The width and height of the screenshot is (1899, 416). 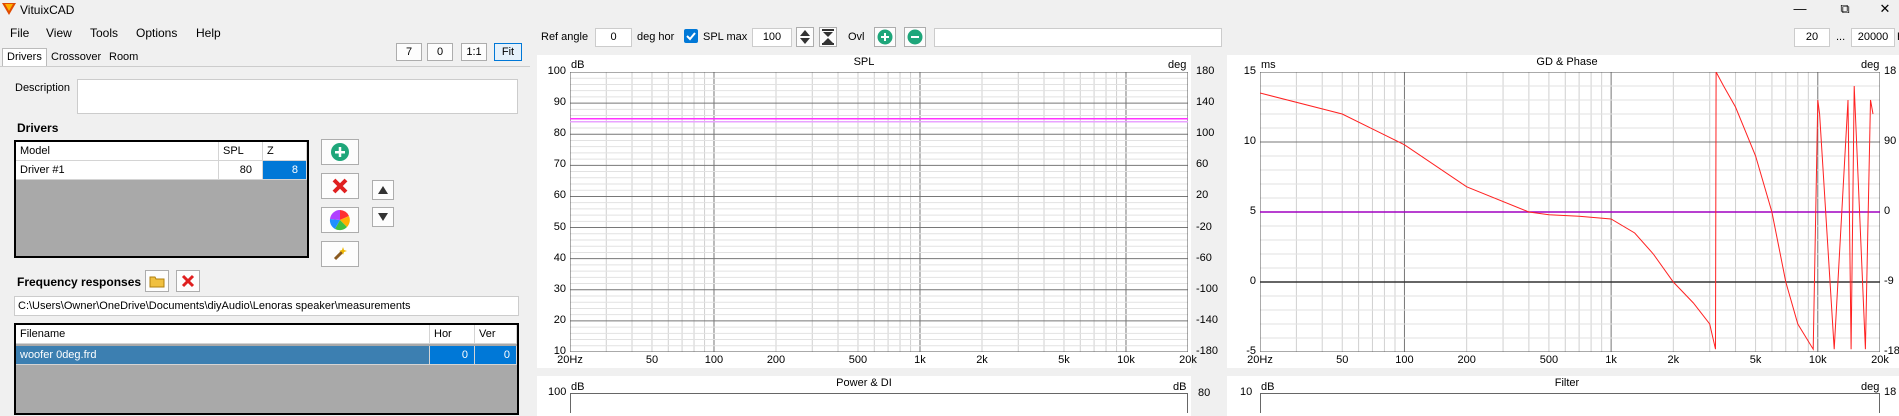 What do you see at coordinates (1890, 392) in the screenshot?
I see `filter-right-top-tick: 18` at bounding box center [1890, 392].